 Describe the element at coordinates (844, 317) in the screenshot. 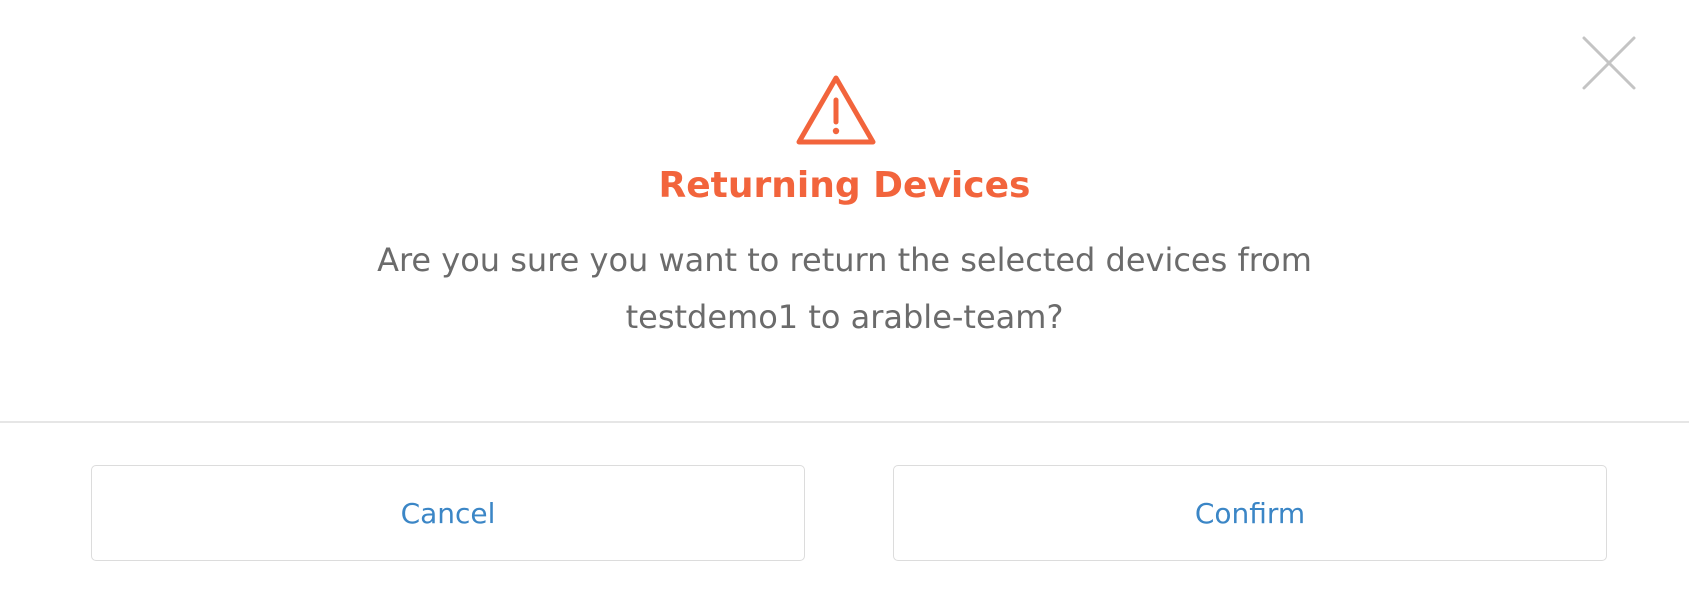

I see `dialog-message-line-2: testdemo1 to arable-team?` at that location.